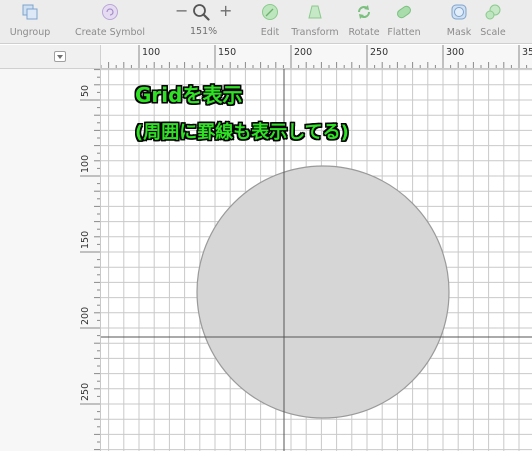  Describe the element at coordinates (204, 31) in the screenshot. I see `zoom-level: 151%` at that location.